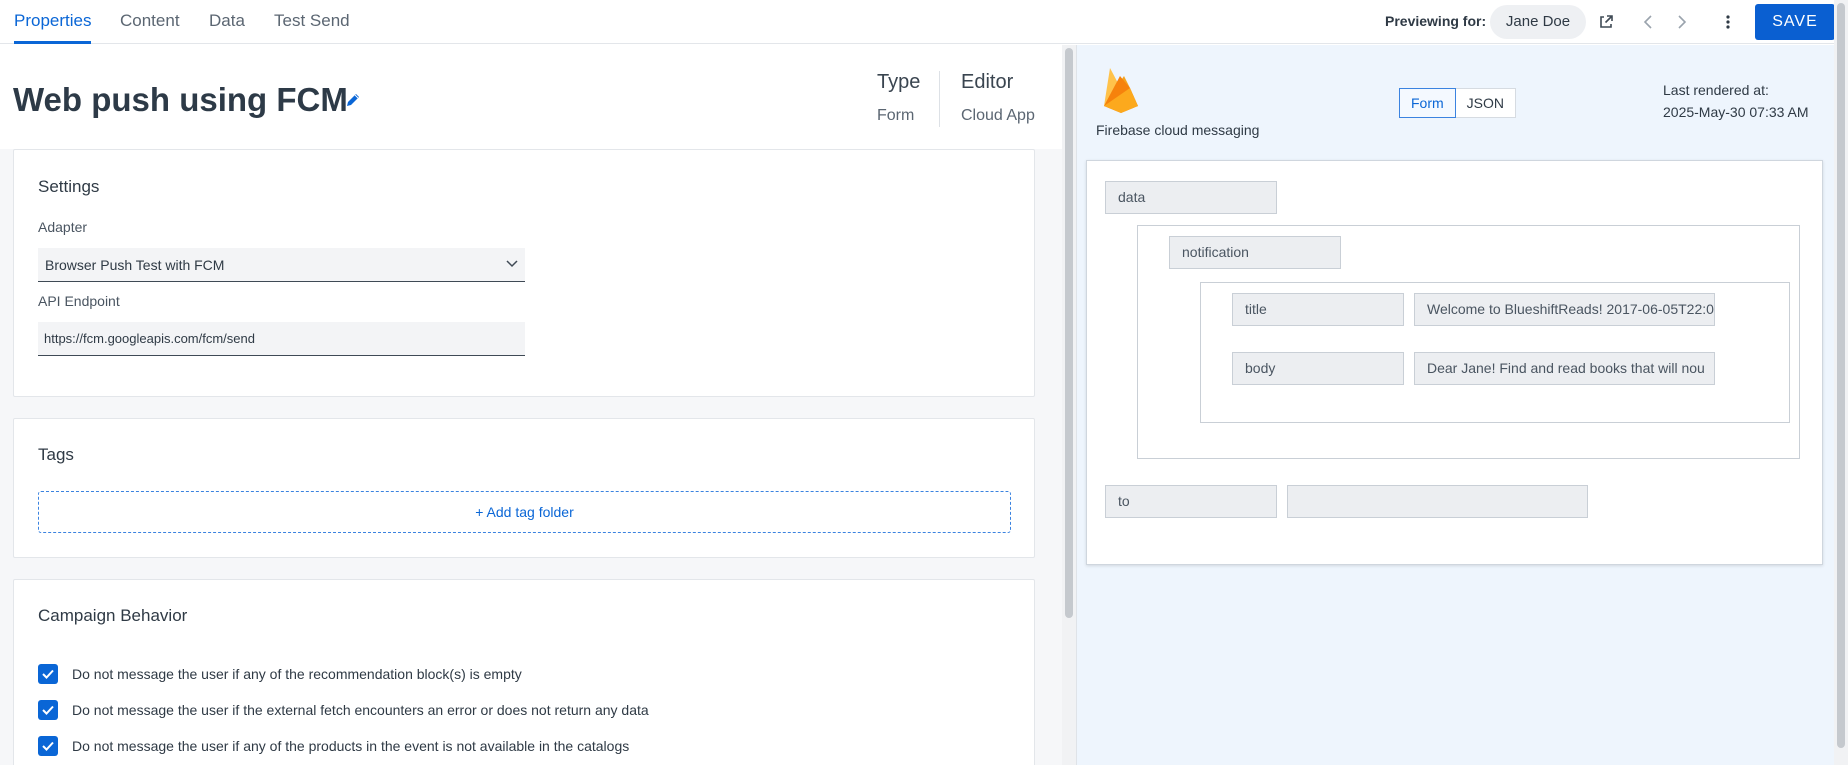 The width and height of the screenshot is (1848, 765). Describe the element at coordinates (1191, 197) in the screenshot. I see `payload-key-data: data` at that location.